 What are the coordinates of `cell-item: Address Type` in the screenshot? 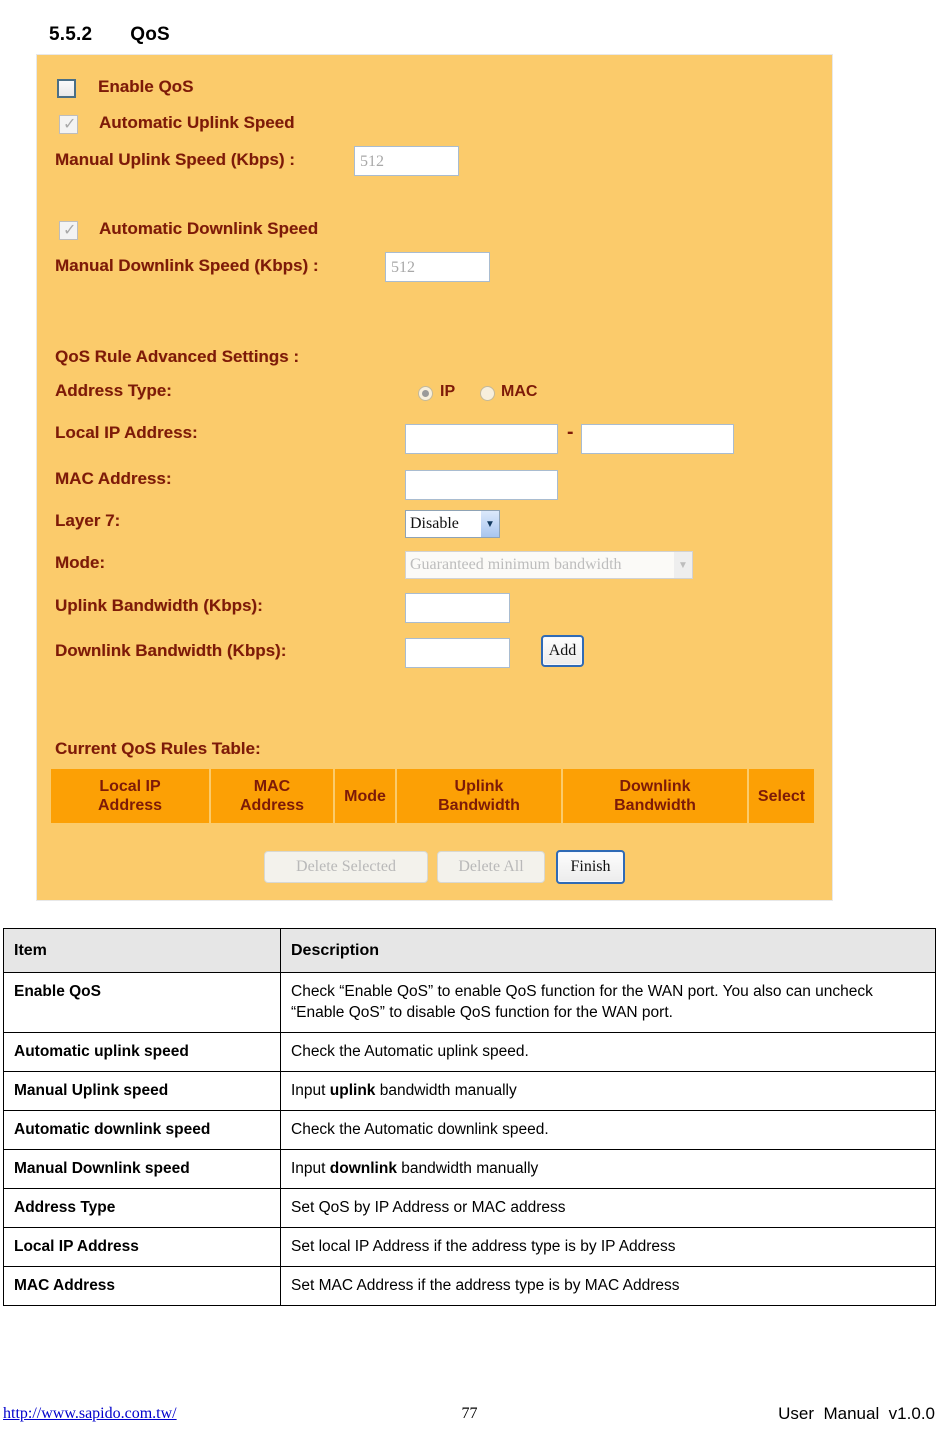 It's located at (142, 1208).